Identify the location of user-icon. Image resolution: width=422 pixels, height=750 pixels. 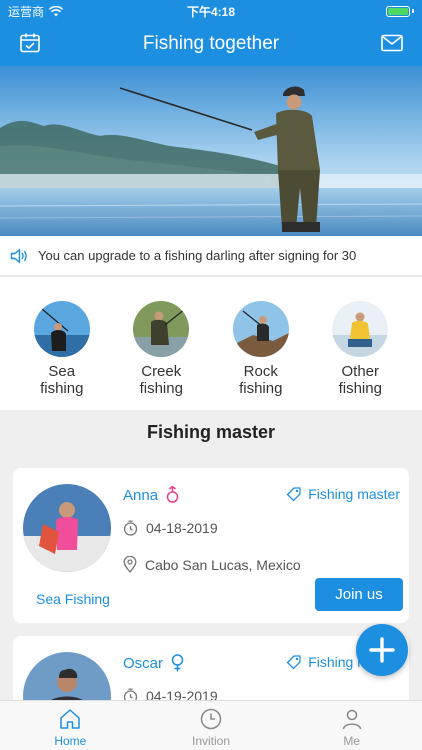
(351, 719).